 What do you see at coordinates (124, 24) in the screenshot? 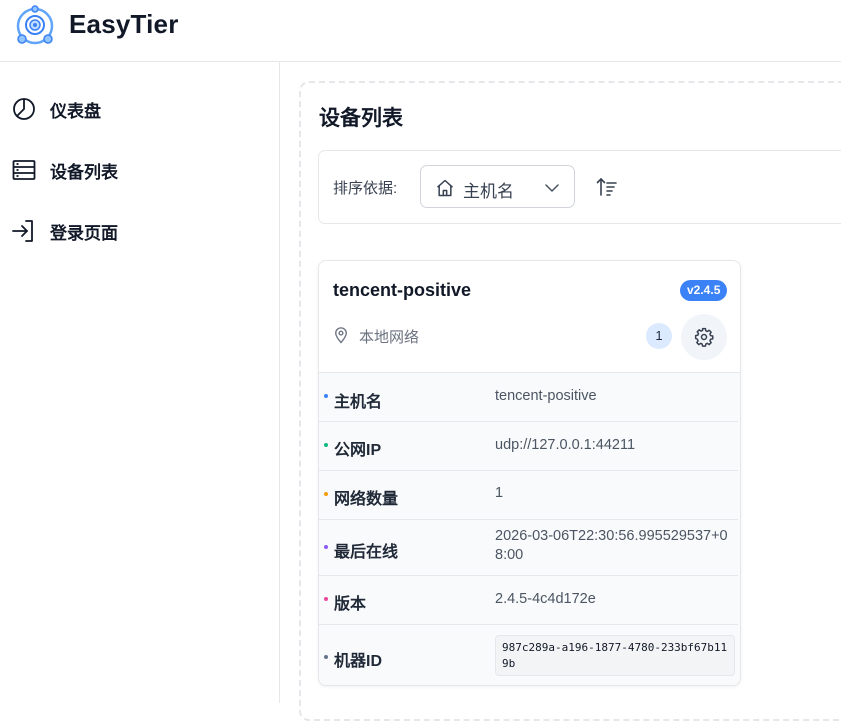
I see `app-title: EasyTier` at bounding box center [124, 24].